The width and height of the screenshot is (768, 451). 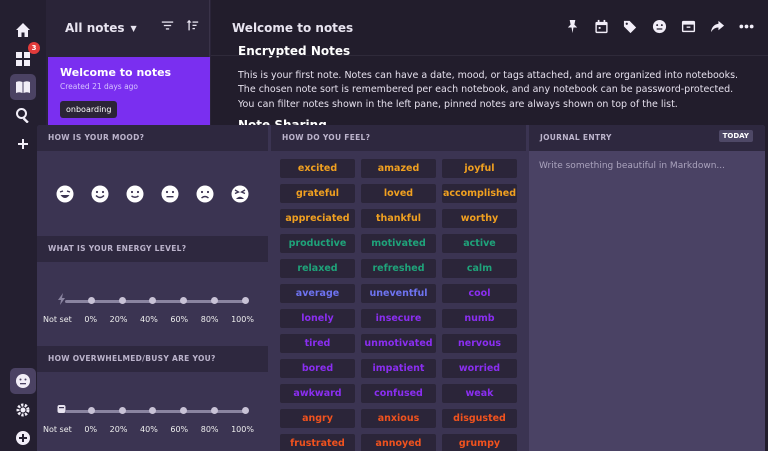 I want to click on feeling-option: accomplished, so click(x=479, y=193).